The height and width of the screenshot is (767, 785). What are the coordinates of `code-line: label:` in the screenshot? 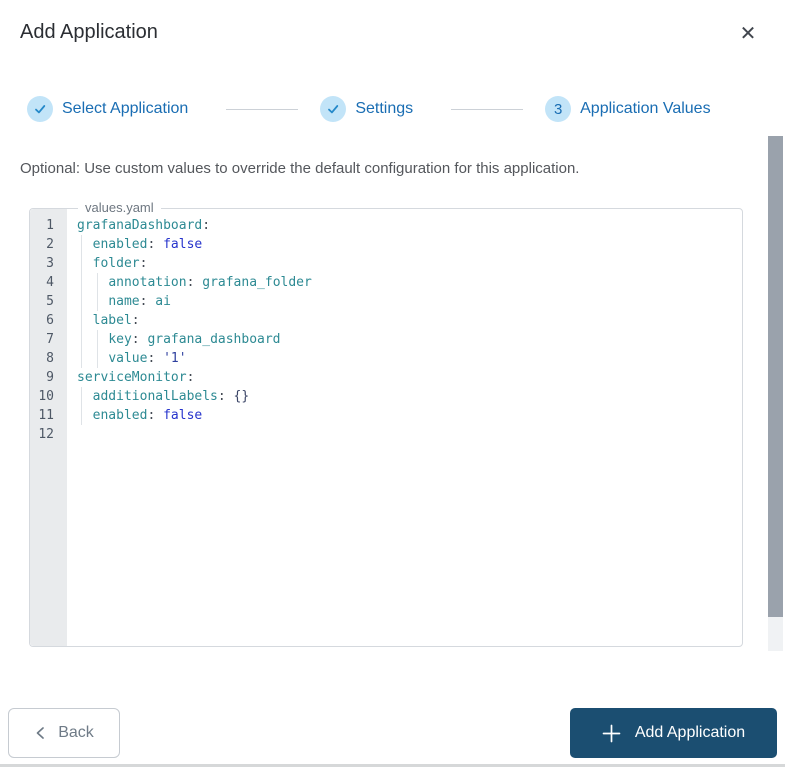 It's located at (404, 320).